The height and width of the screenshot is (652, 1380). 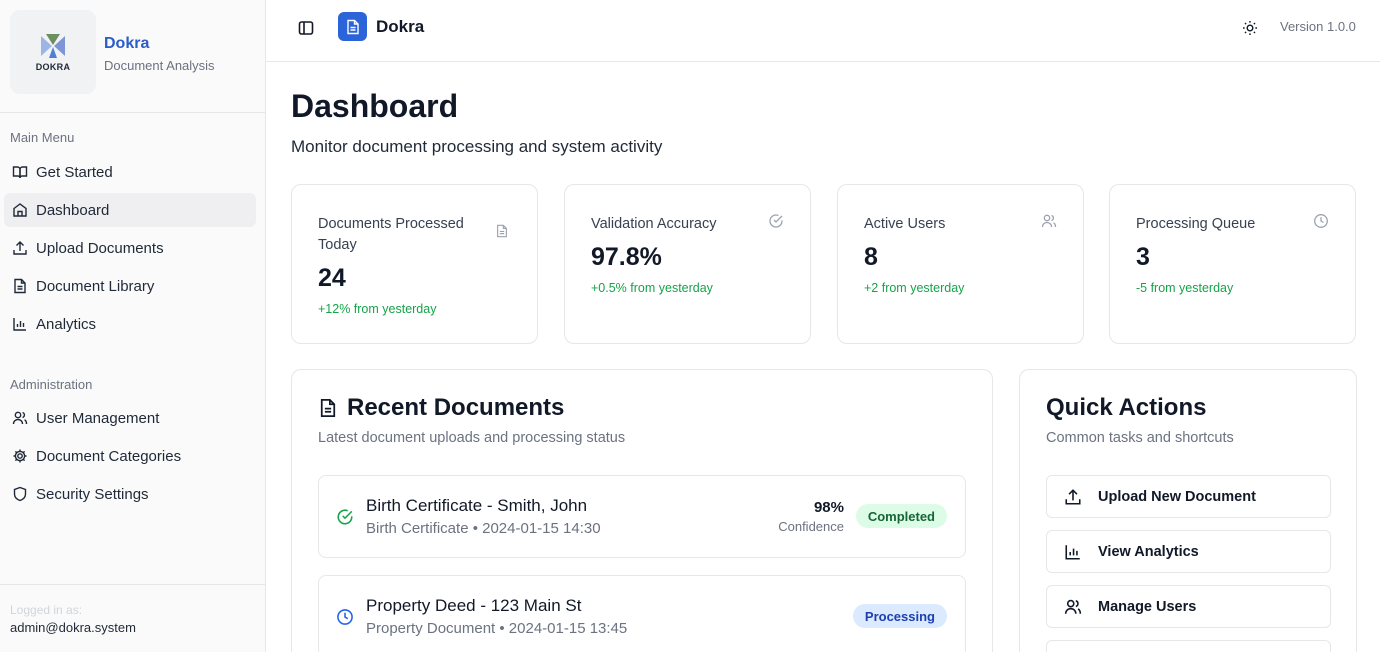 What do you see at coordinates (127, 43) in the screenshot?
I see `brand-name: Dokra` at bounding box center [127, 43].